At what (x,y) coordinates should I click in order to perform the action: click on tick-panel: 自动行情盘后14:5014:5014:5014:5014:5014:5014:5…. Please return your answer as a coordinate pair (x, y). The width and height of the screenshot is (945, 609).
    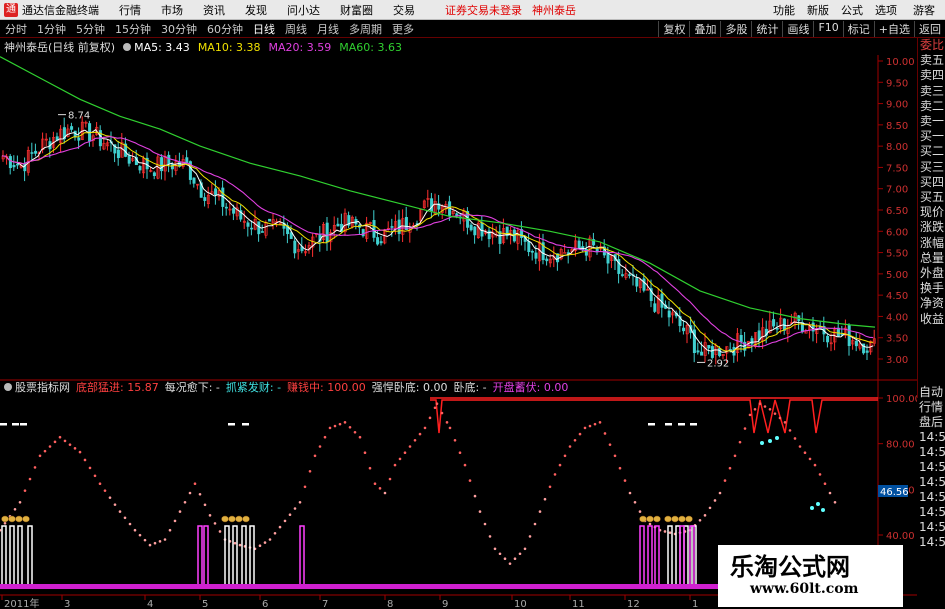
    Looking at the image, I should click on (931, 467).